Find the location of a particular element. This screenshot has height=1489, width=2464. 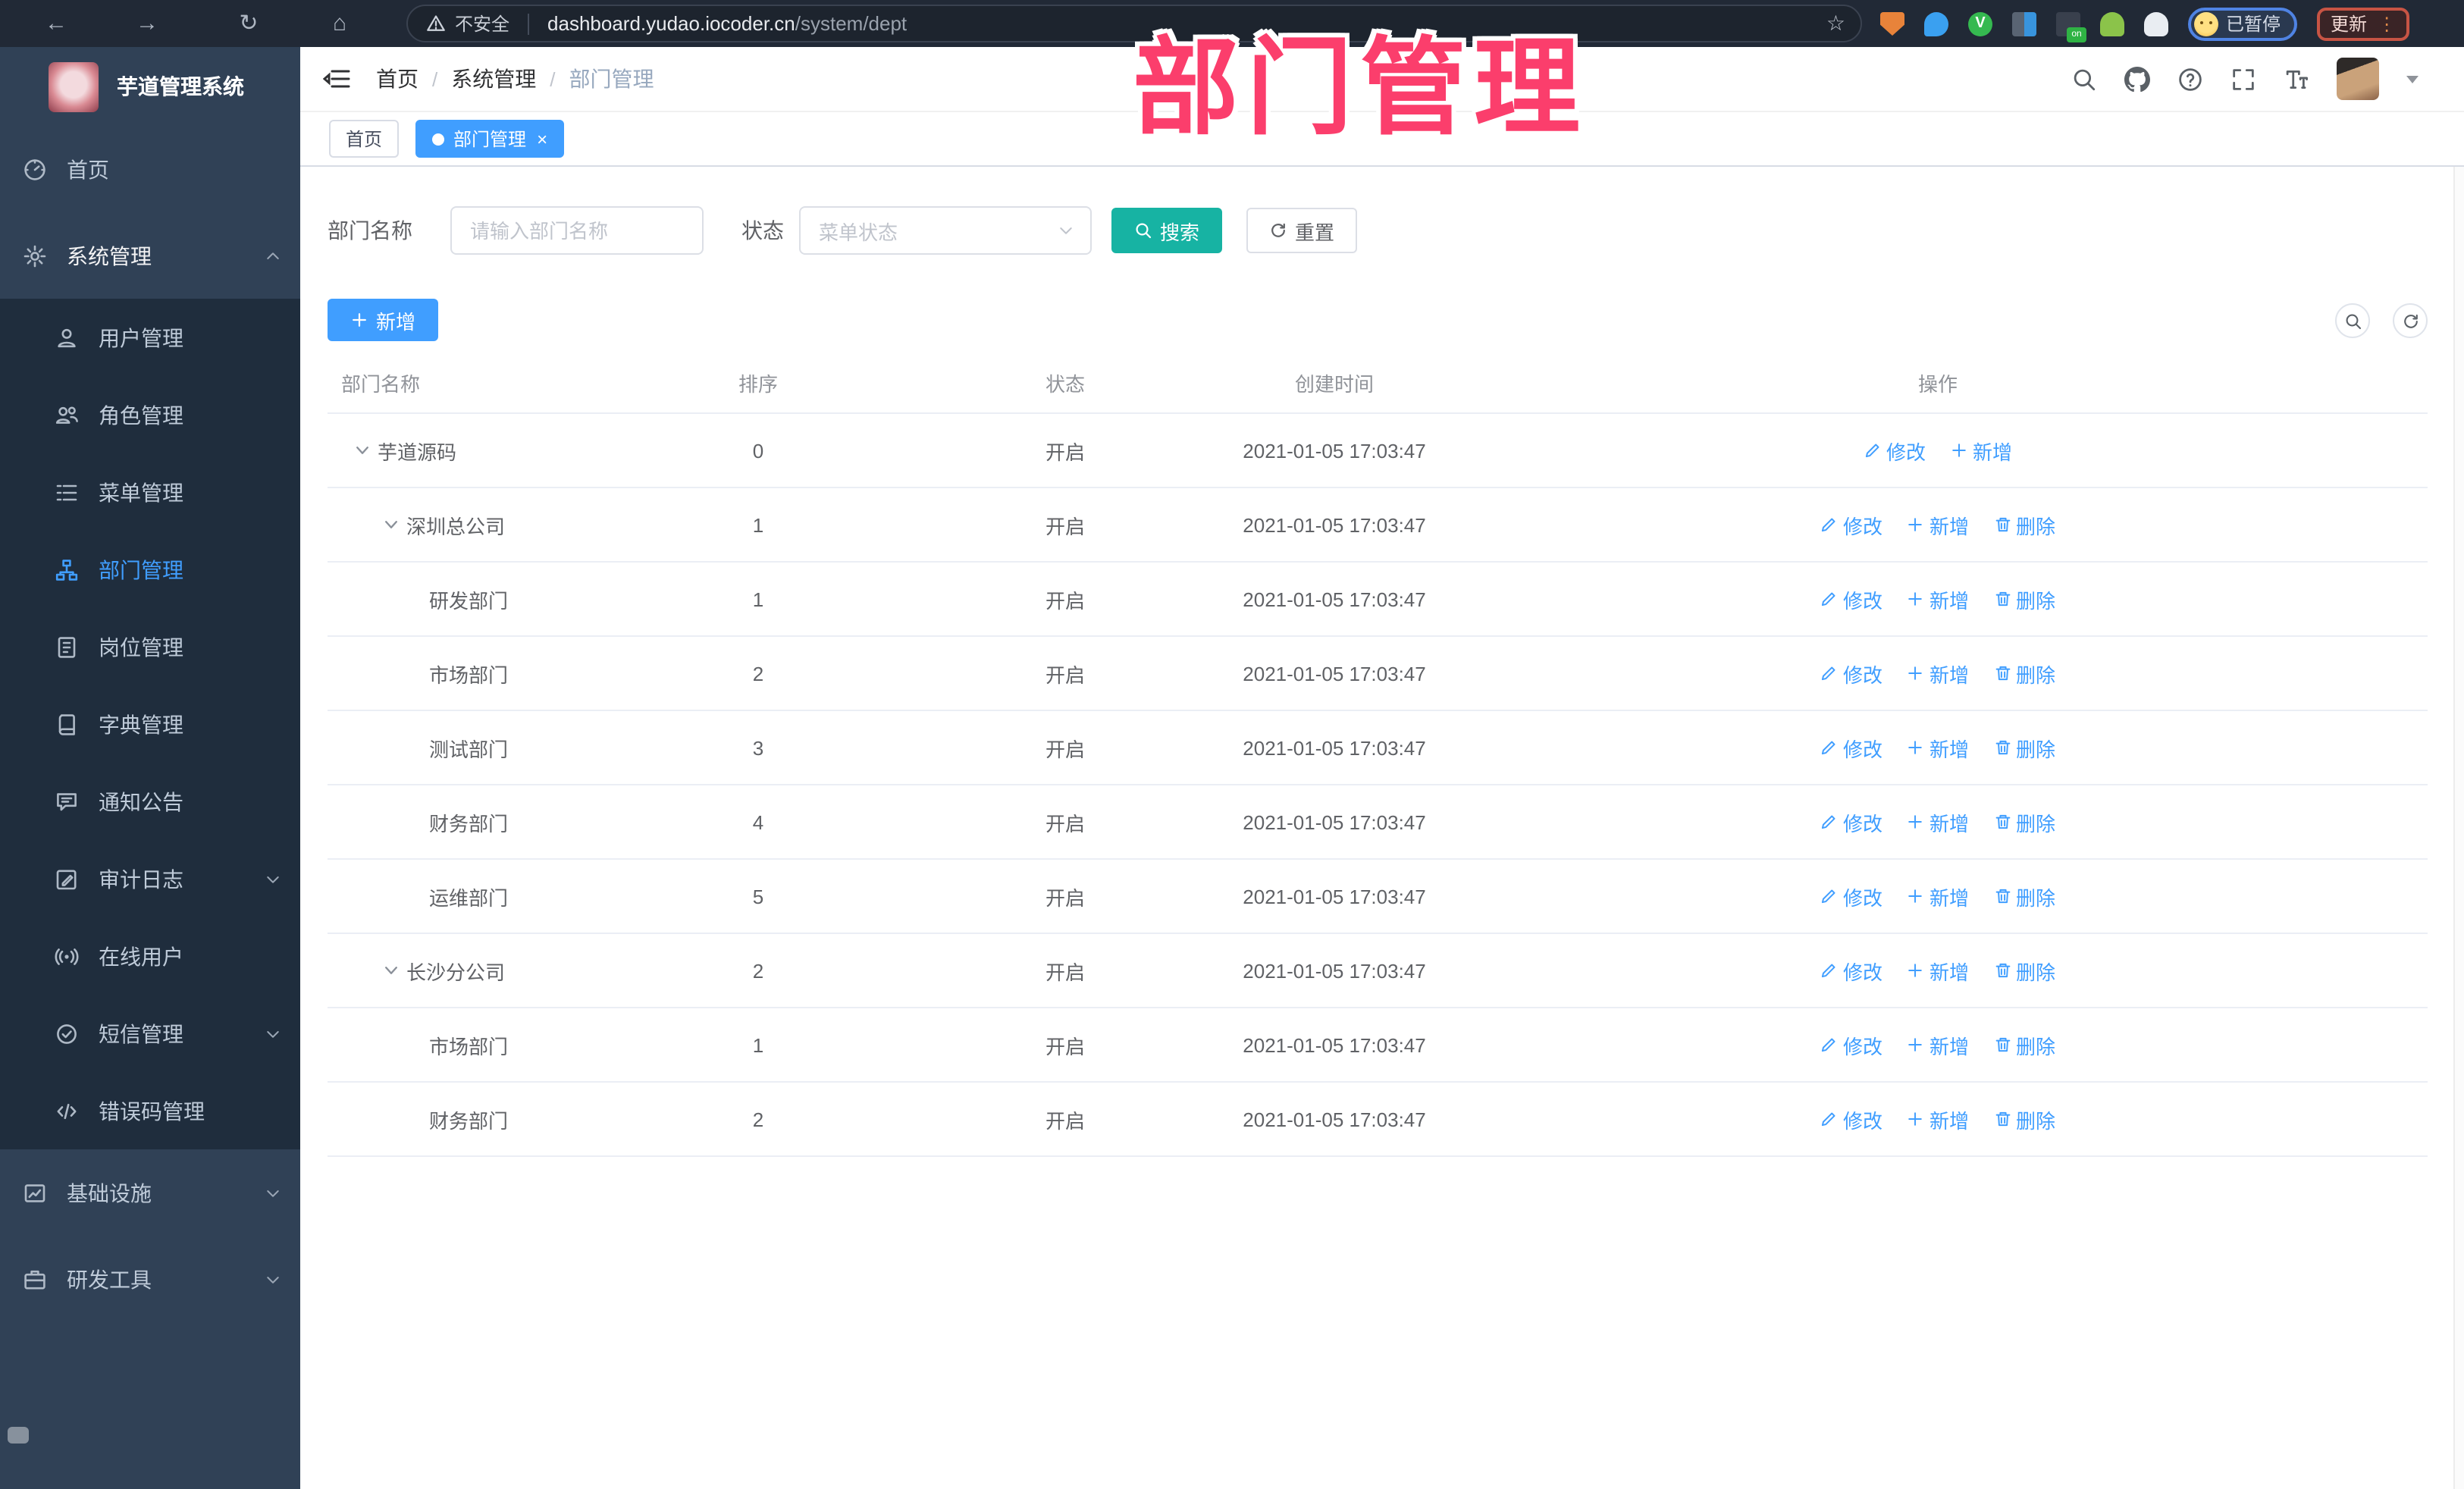

avatar-caret-icon is located at coordinates (2412, 79).